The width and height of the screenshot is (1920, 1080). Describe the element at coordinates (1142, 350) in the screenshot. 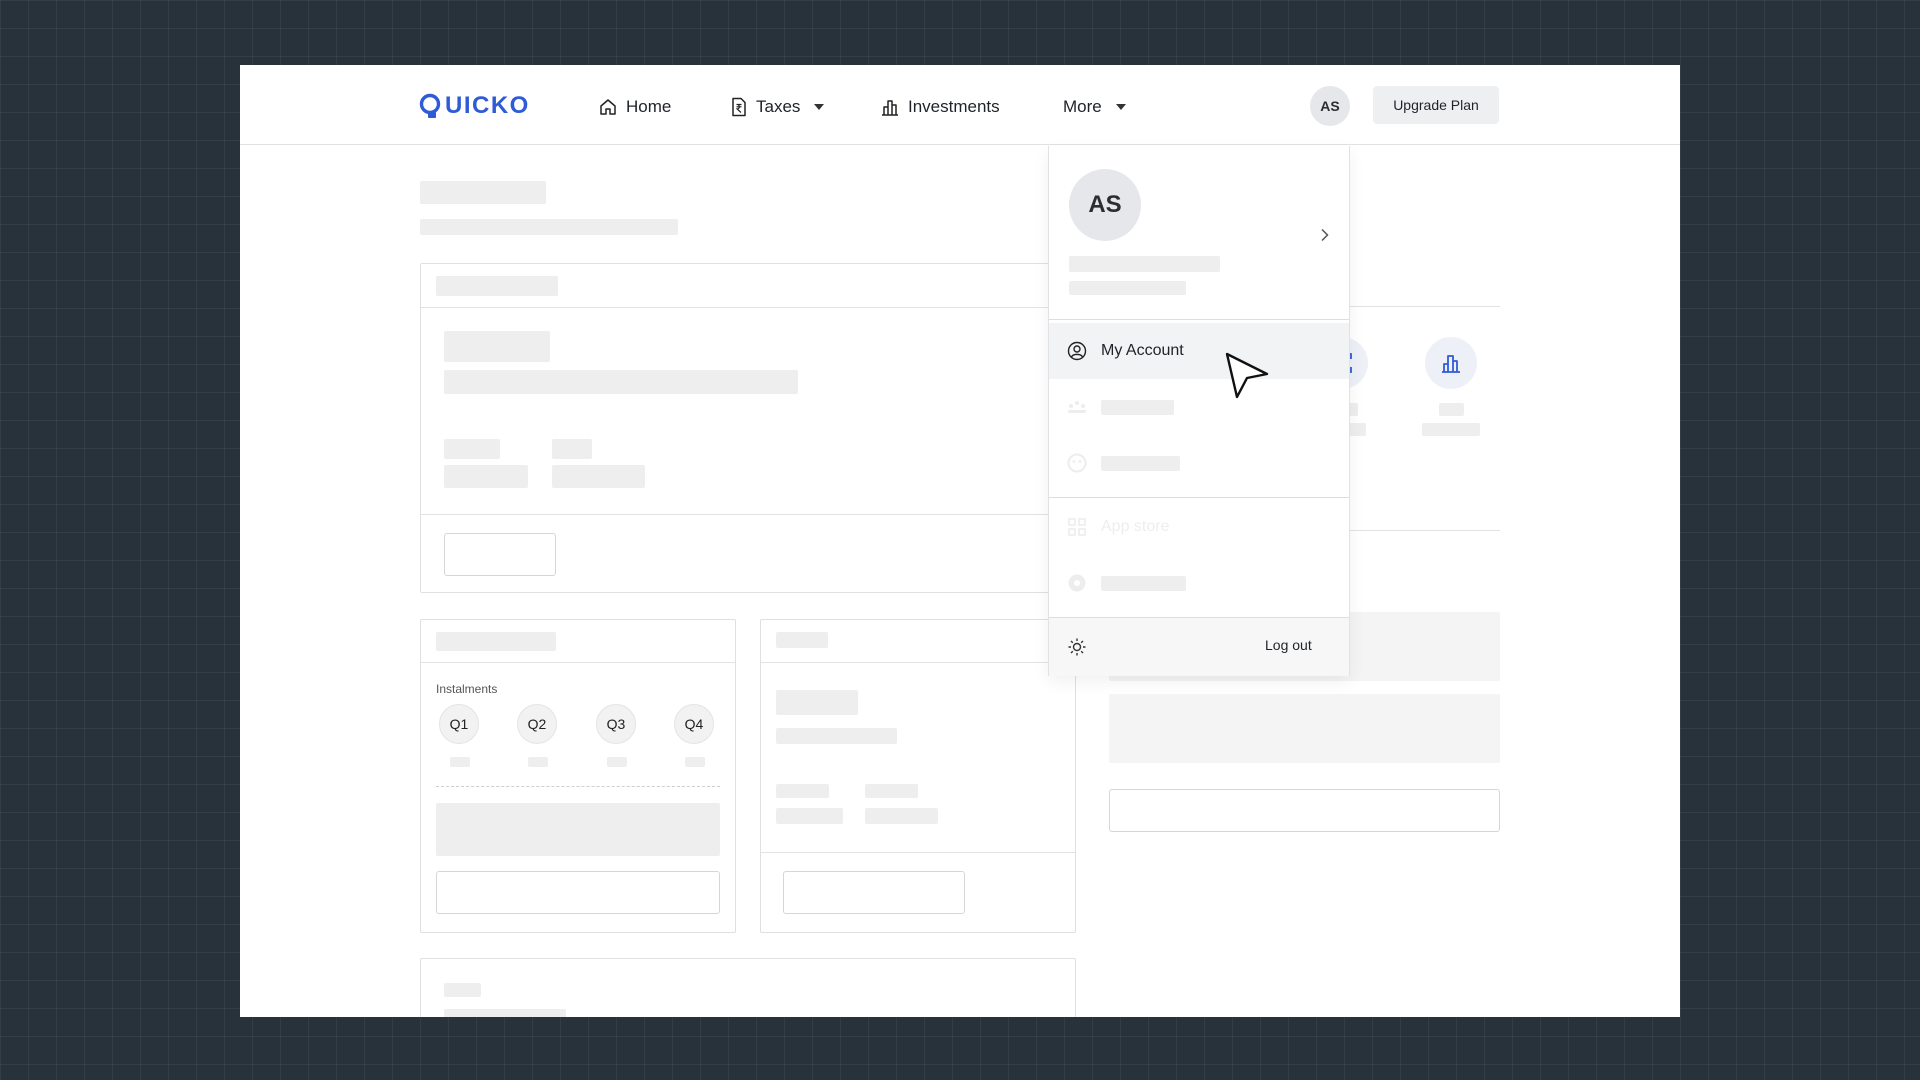

I see `menu-item-label: My Account` at that location.